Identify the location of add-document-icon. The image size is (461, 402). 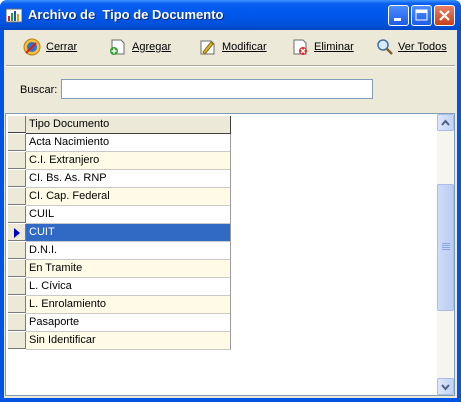
(117, 47).